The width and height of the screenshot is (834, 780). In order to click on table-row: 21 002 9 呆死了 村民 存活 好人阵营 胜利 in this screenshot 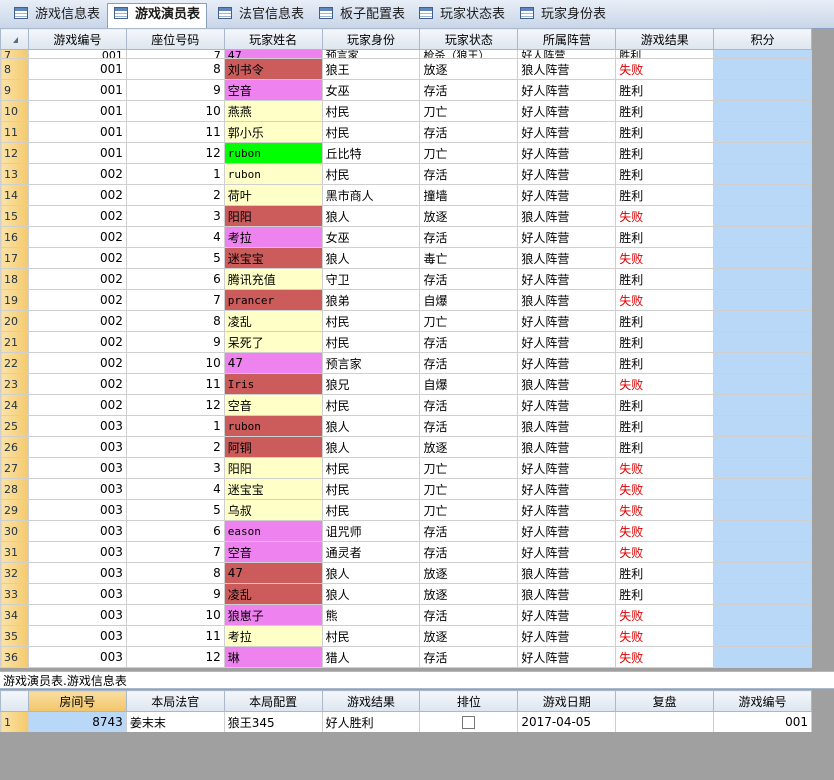, I will do `click(406, 342)`.